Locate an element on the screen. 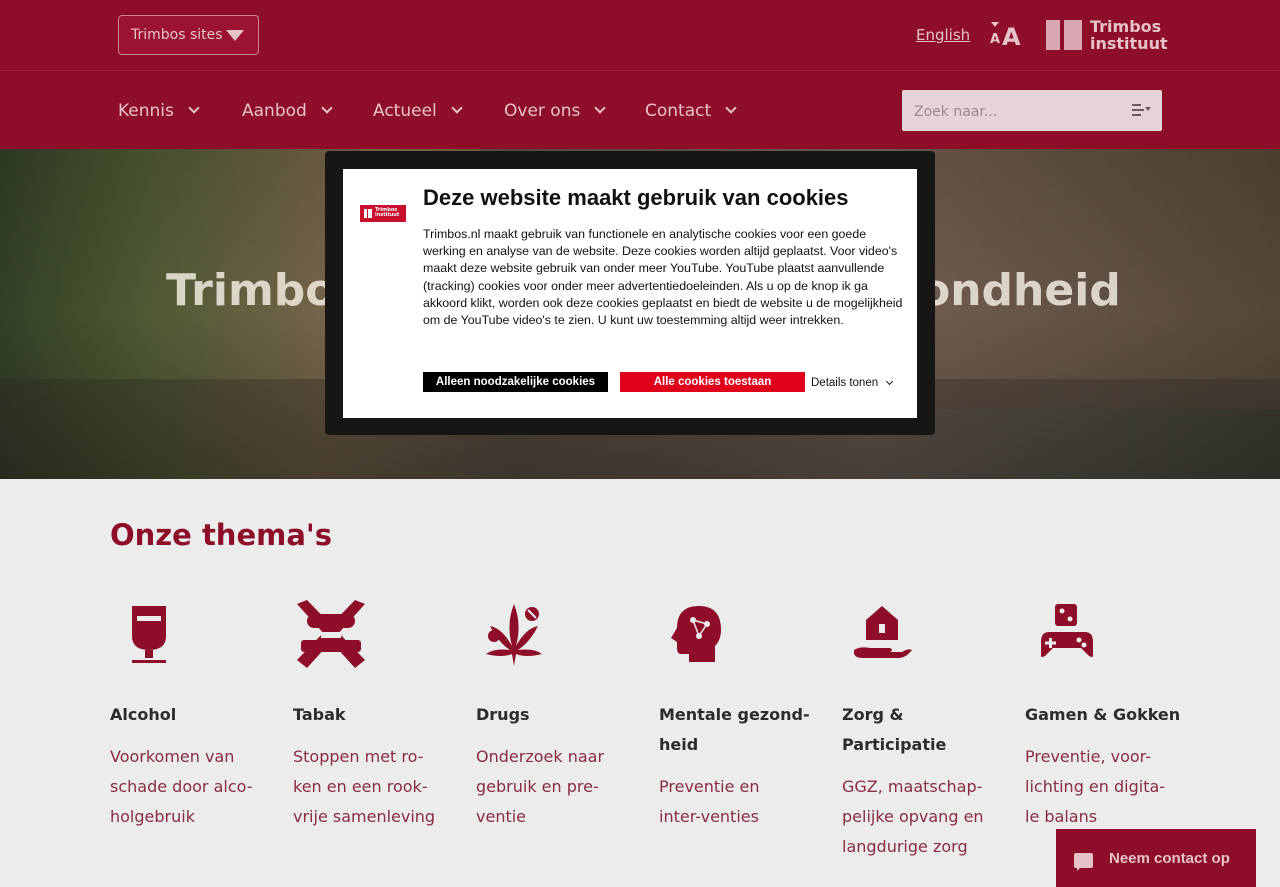 The height and width of the screenshot is (887, 1280). trimbos-sites-dropdown: Trimbos sites is located at coordinates (188, 35).